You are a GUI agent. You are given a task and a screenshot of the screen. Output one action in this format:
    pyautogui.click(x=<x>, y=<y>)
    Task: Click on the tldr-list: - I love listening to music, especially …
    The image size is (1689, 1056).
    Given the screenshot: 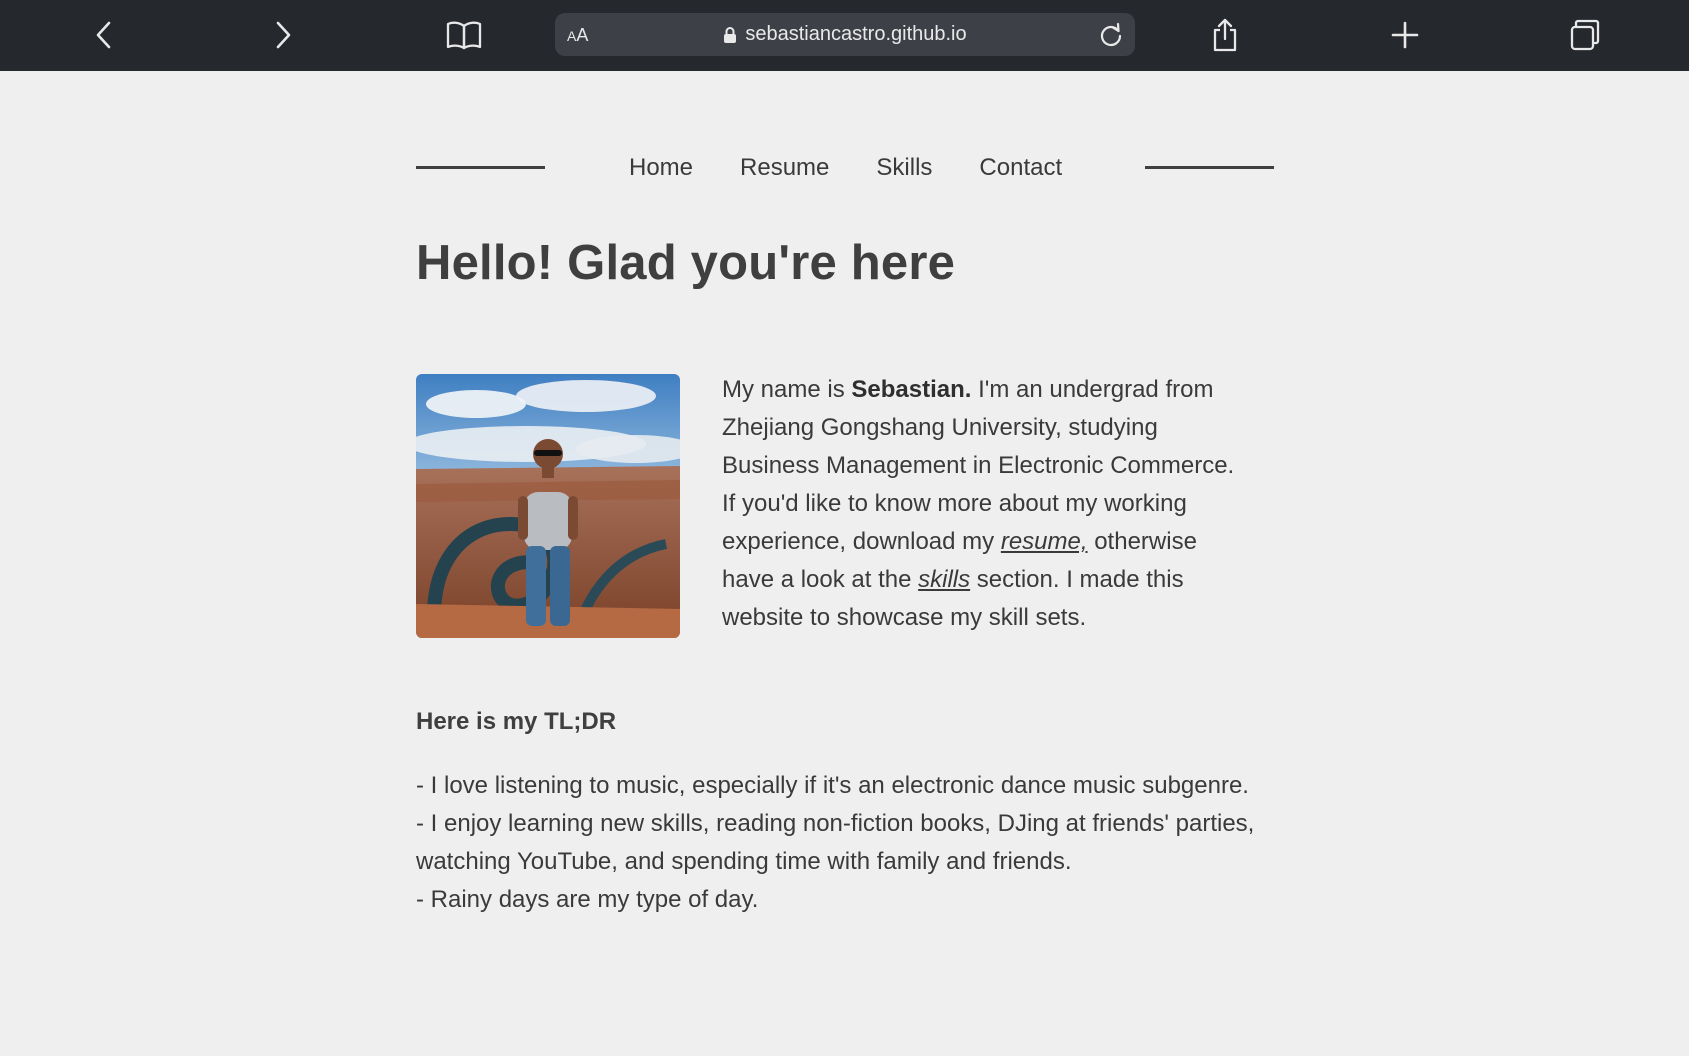 What is the action you would take?
    pyautogui.click(x=846, y=843)
    